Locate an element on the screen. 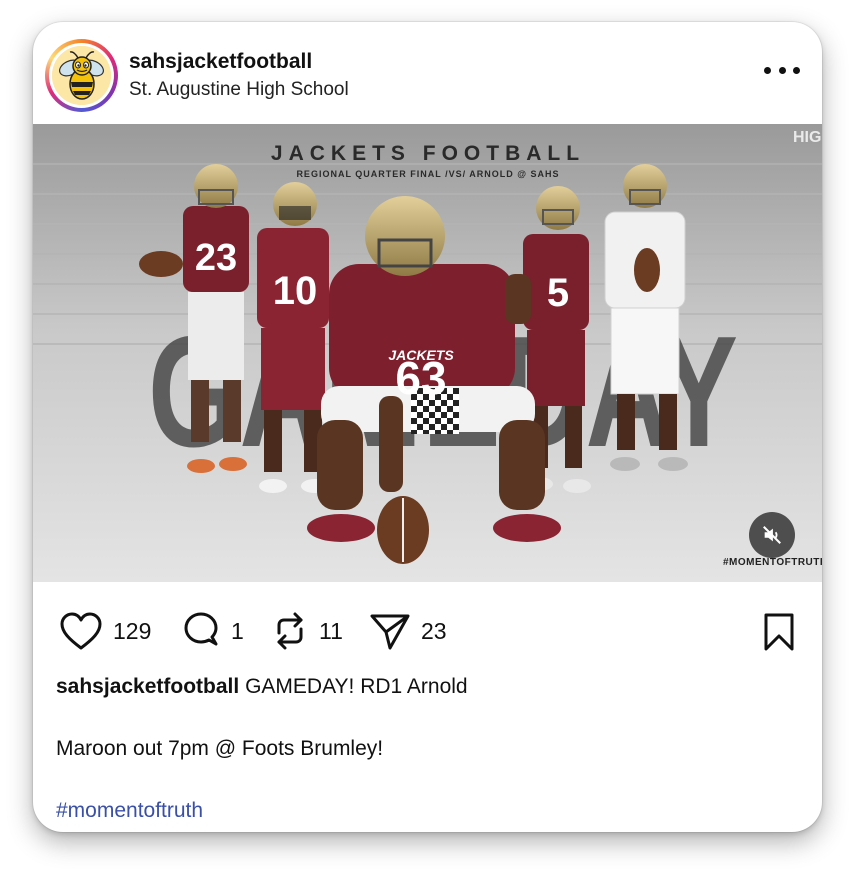 This screenshot has height=873, width=854. heart-icon is located at coordinates (81, 631).